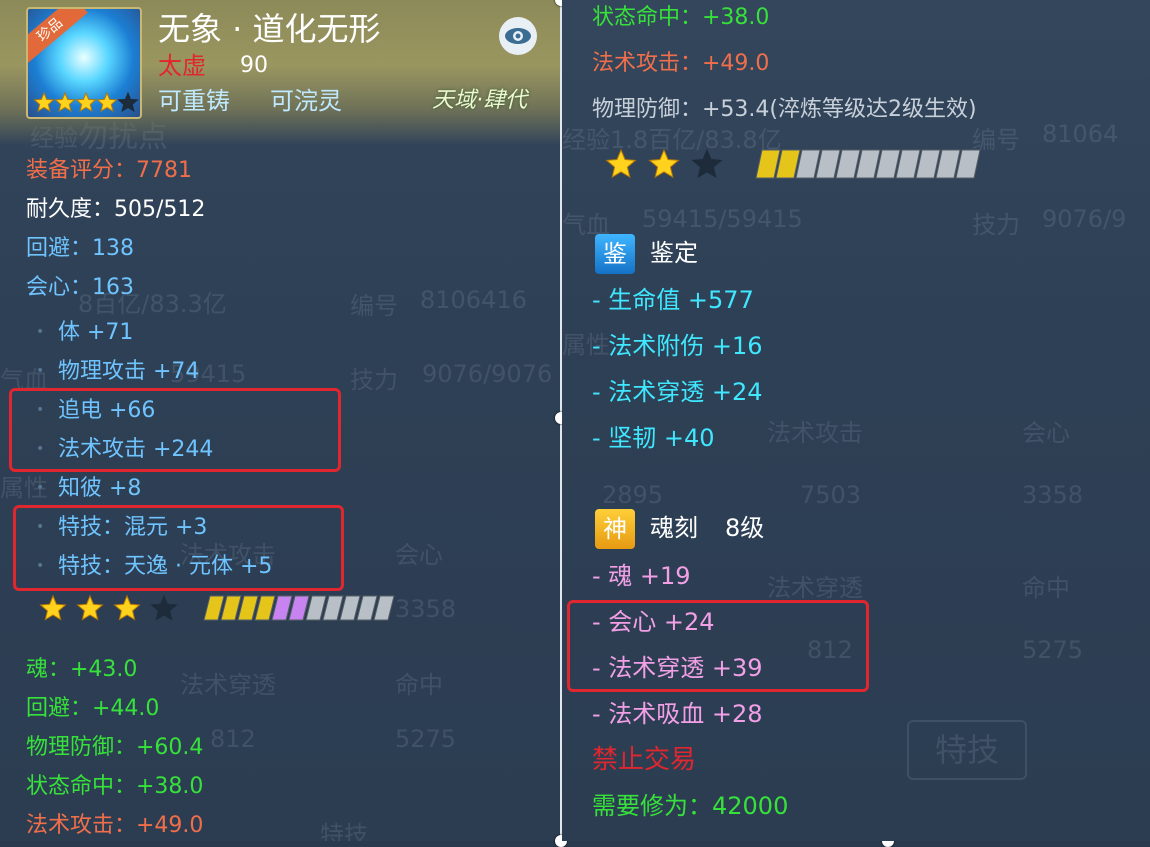  What do you see at coordinates (722, 219) in the screenshot?
I see `bg-text: 59415/59415` at bounding box center [722, 219].